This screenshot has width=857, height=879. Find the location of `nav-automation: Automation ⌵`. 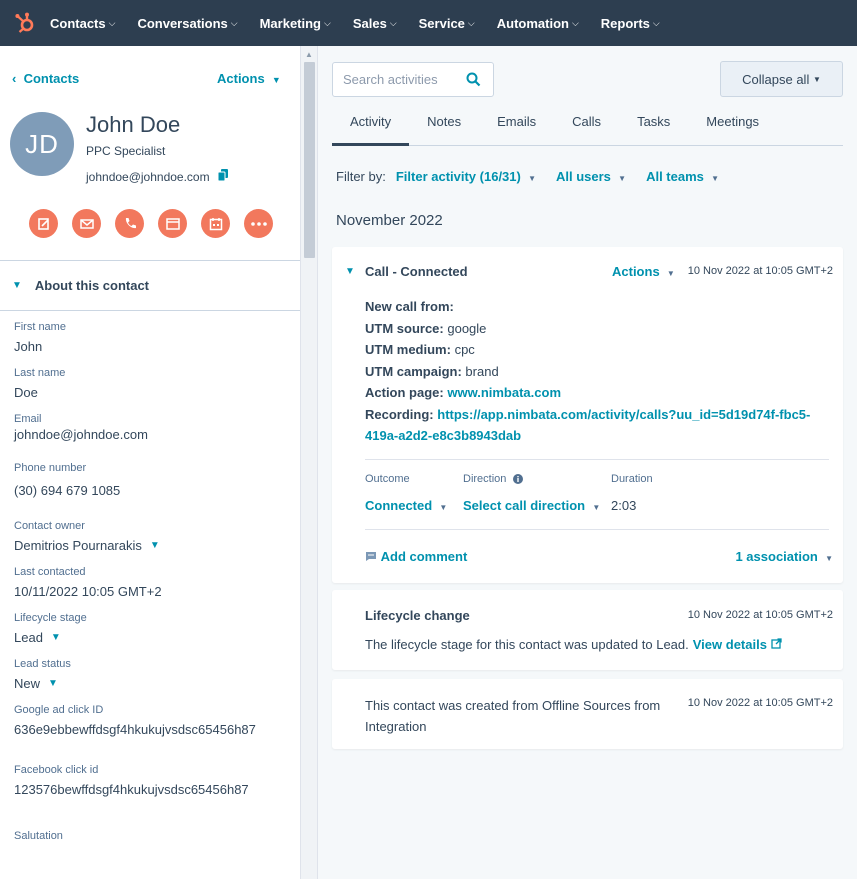

nav-automation: Automation ⌵ is located at coordinates (538, 23).